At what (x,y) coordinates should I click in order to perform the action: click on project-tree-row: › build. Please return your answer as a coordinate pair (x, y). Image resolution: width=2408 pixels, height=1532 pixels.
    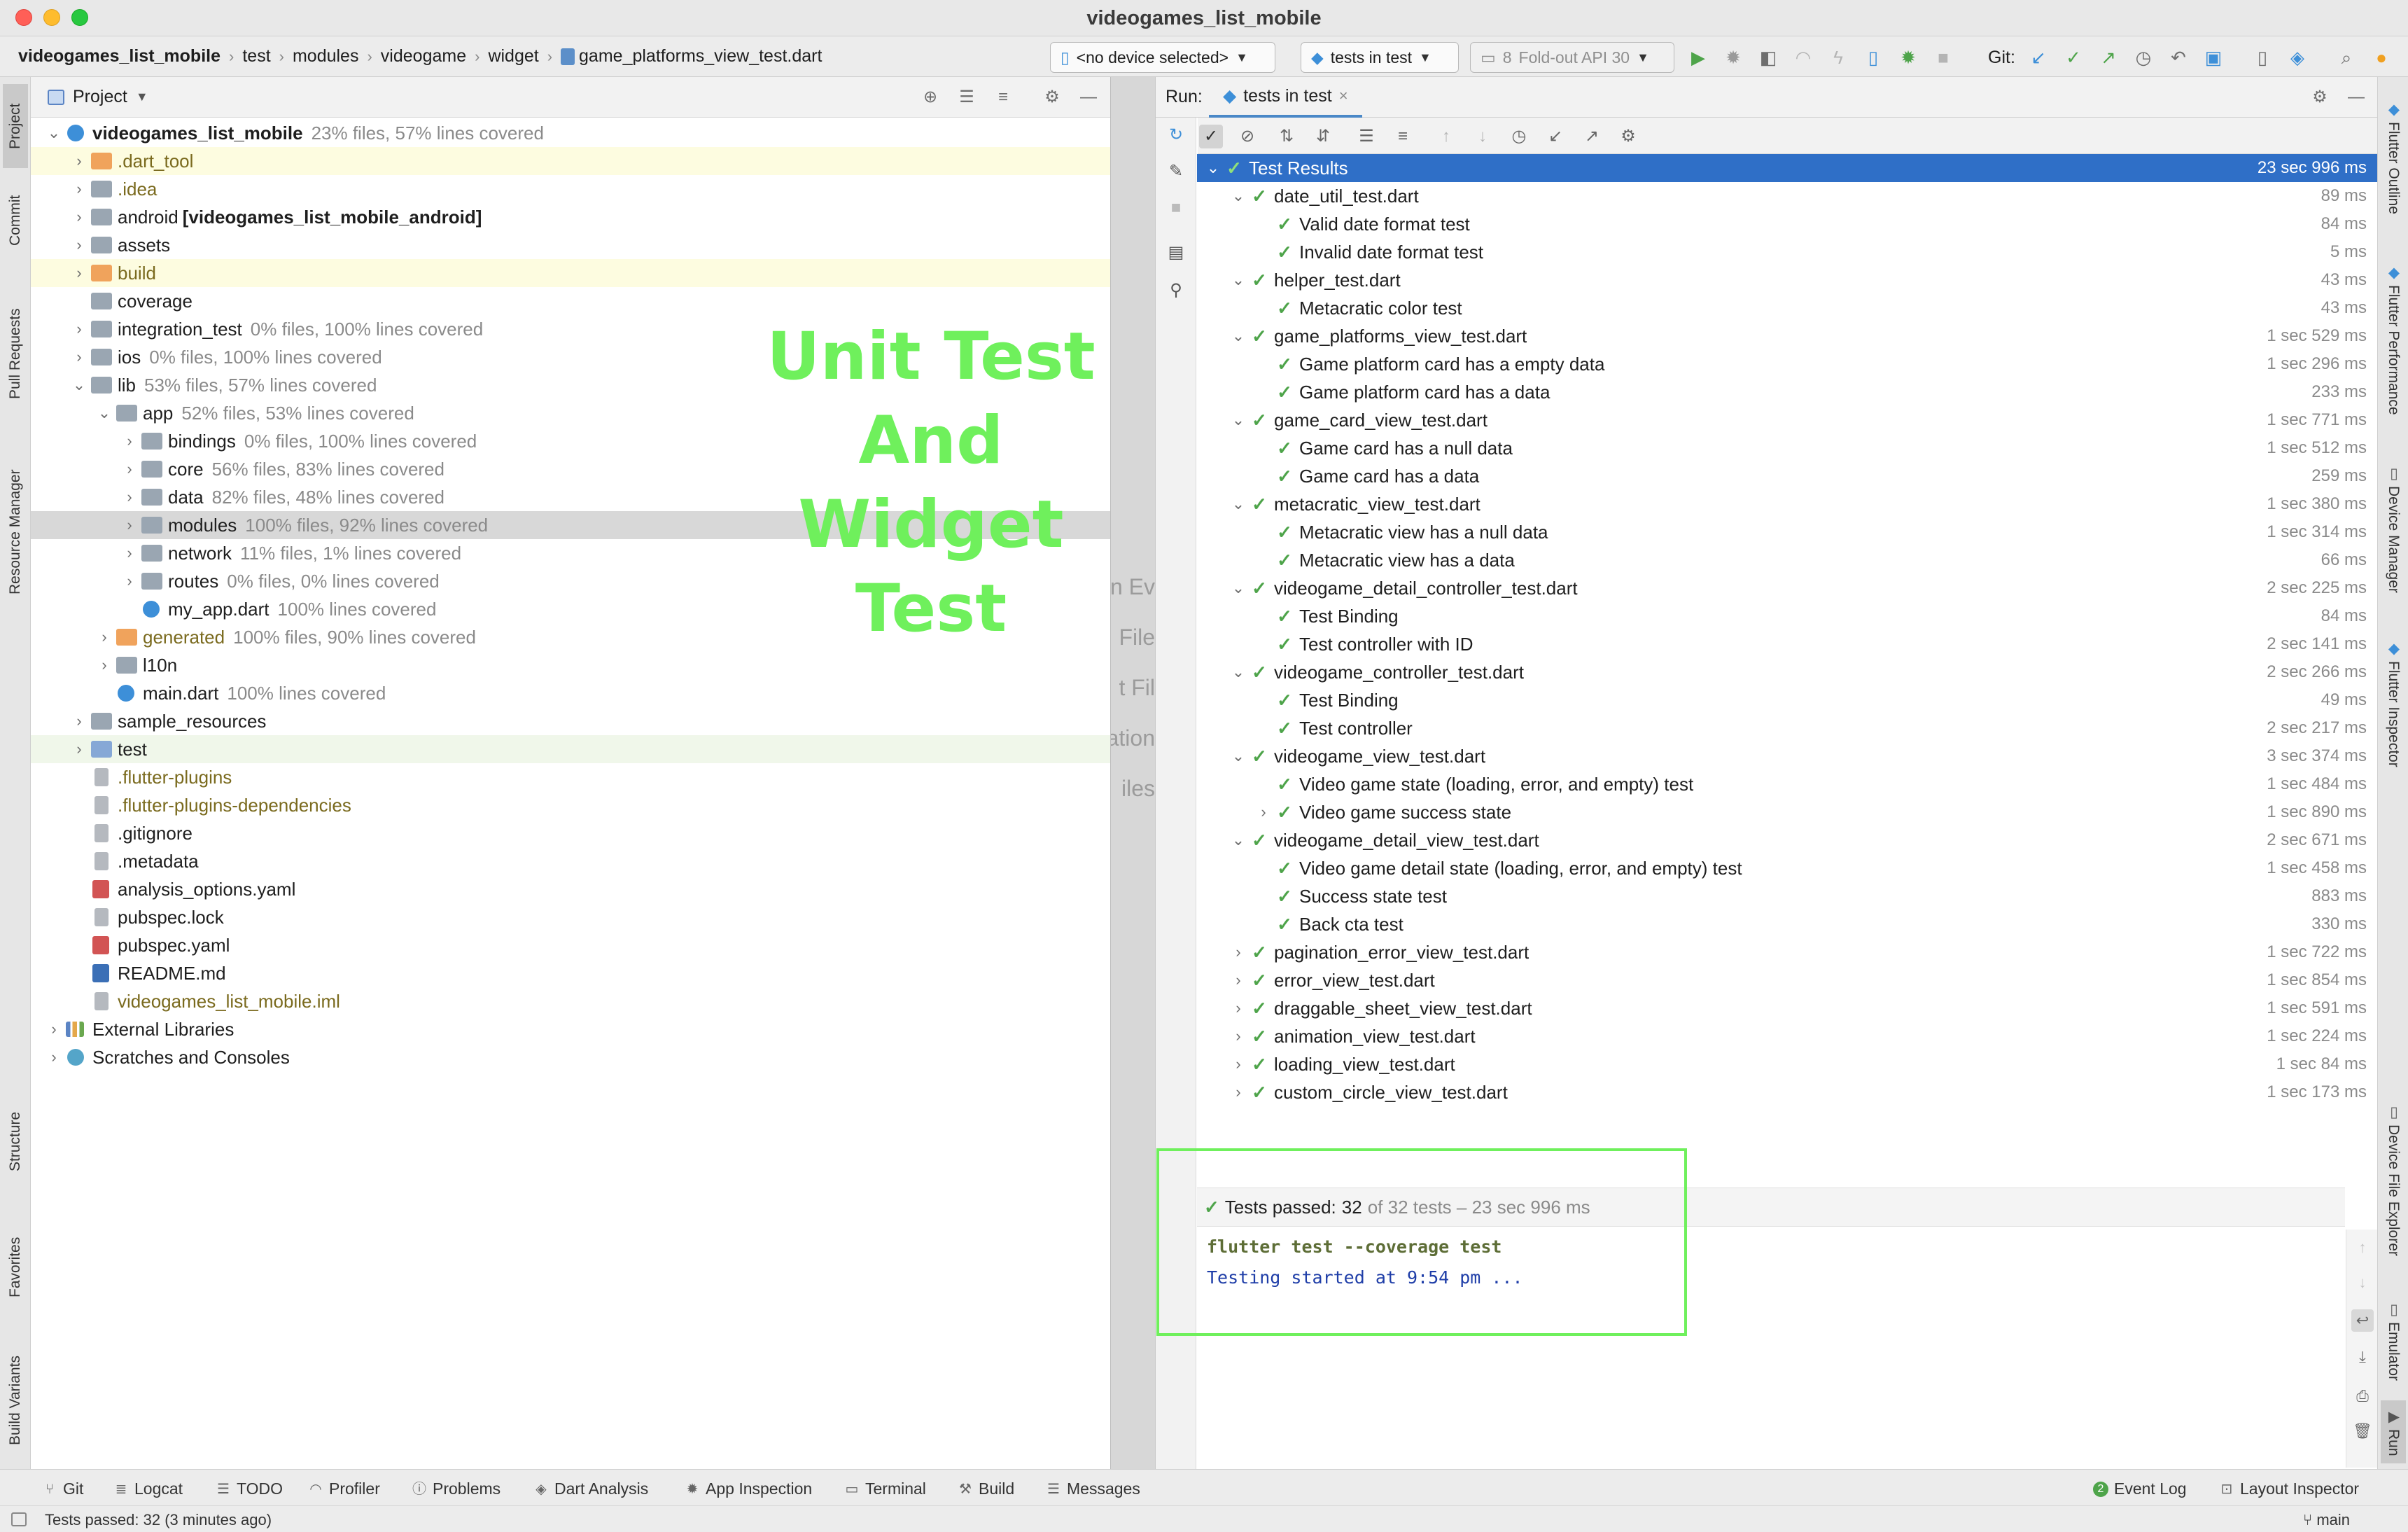
    Looking at the image, I should click on (570, 273).